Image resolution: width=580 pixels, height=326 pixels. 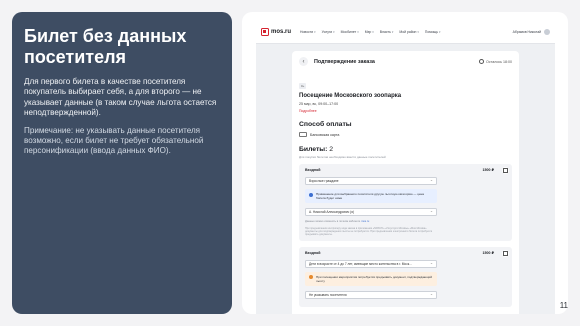 I want to click on back-button: ‹, so click(x=303, y=61).